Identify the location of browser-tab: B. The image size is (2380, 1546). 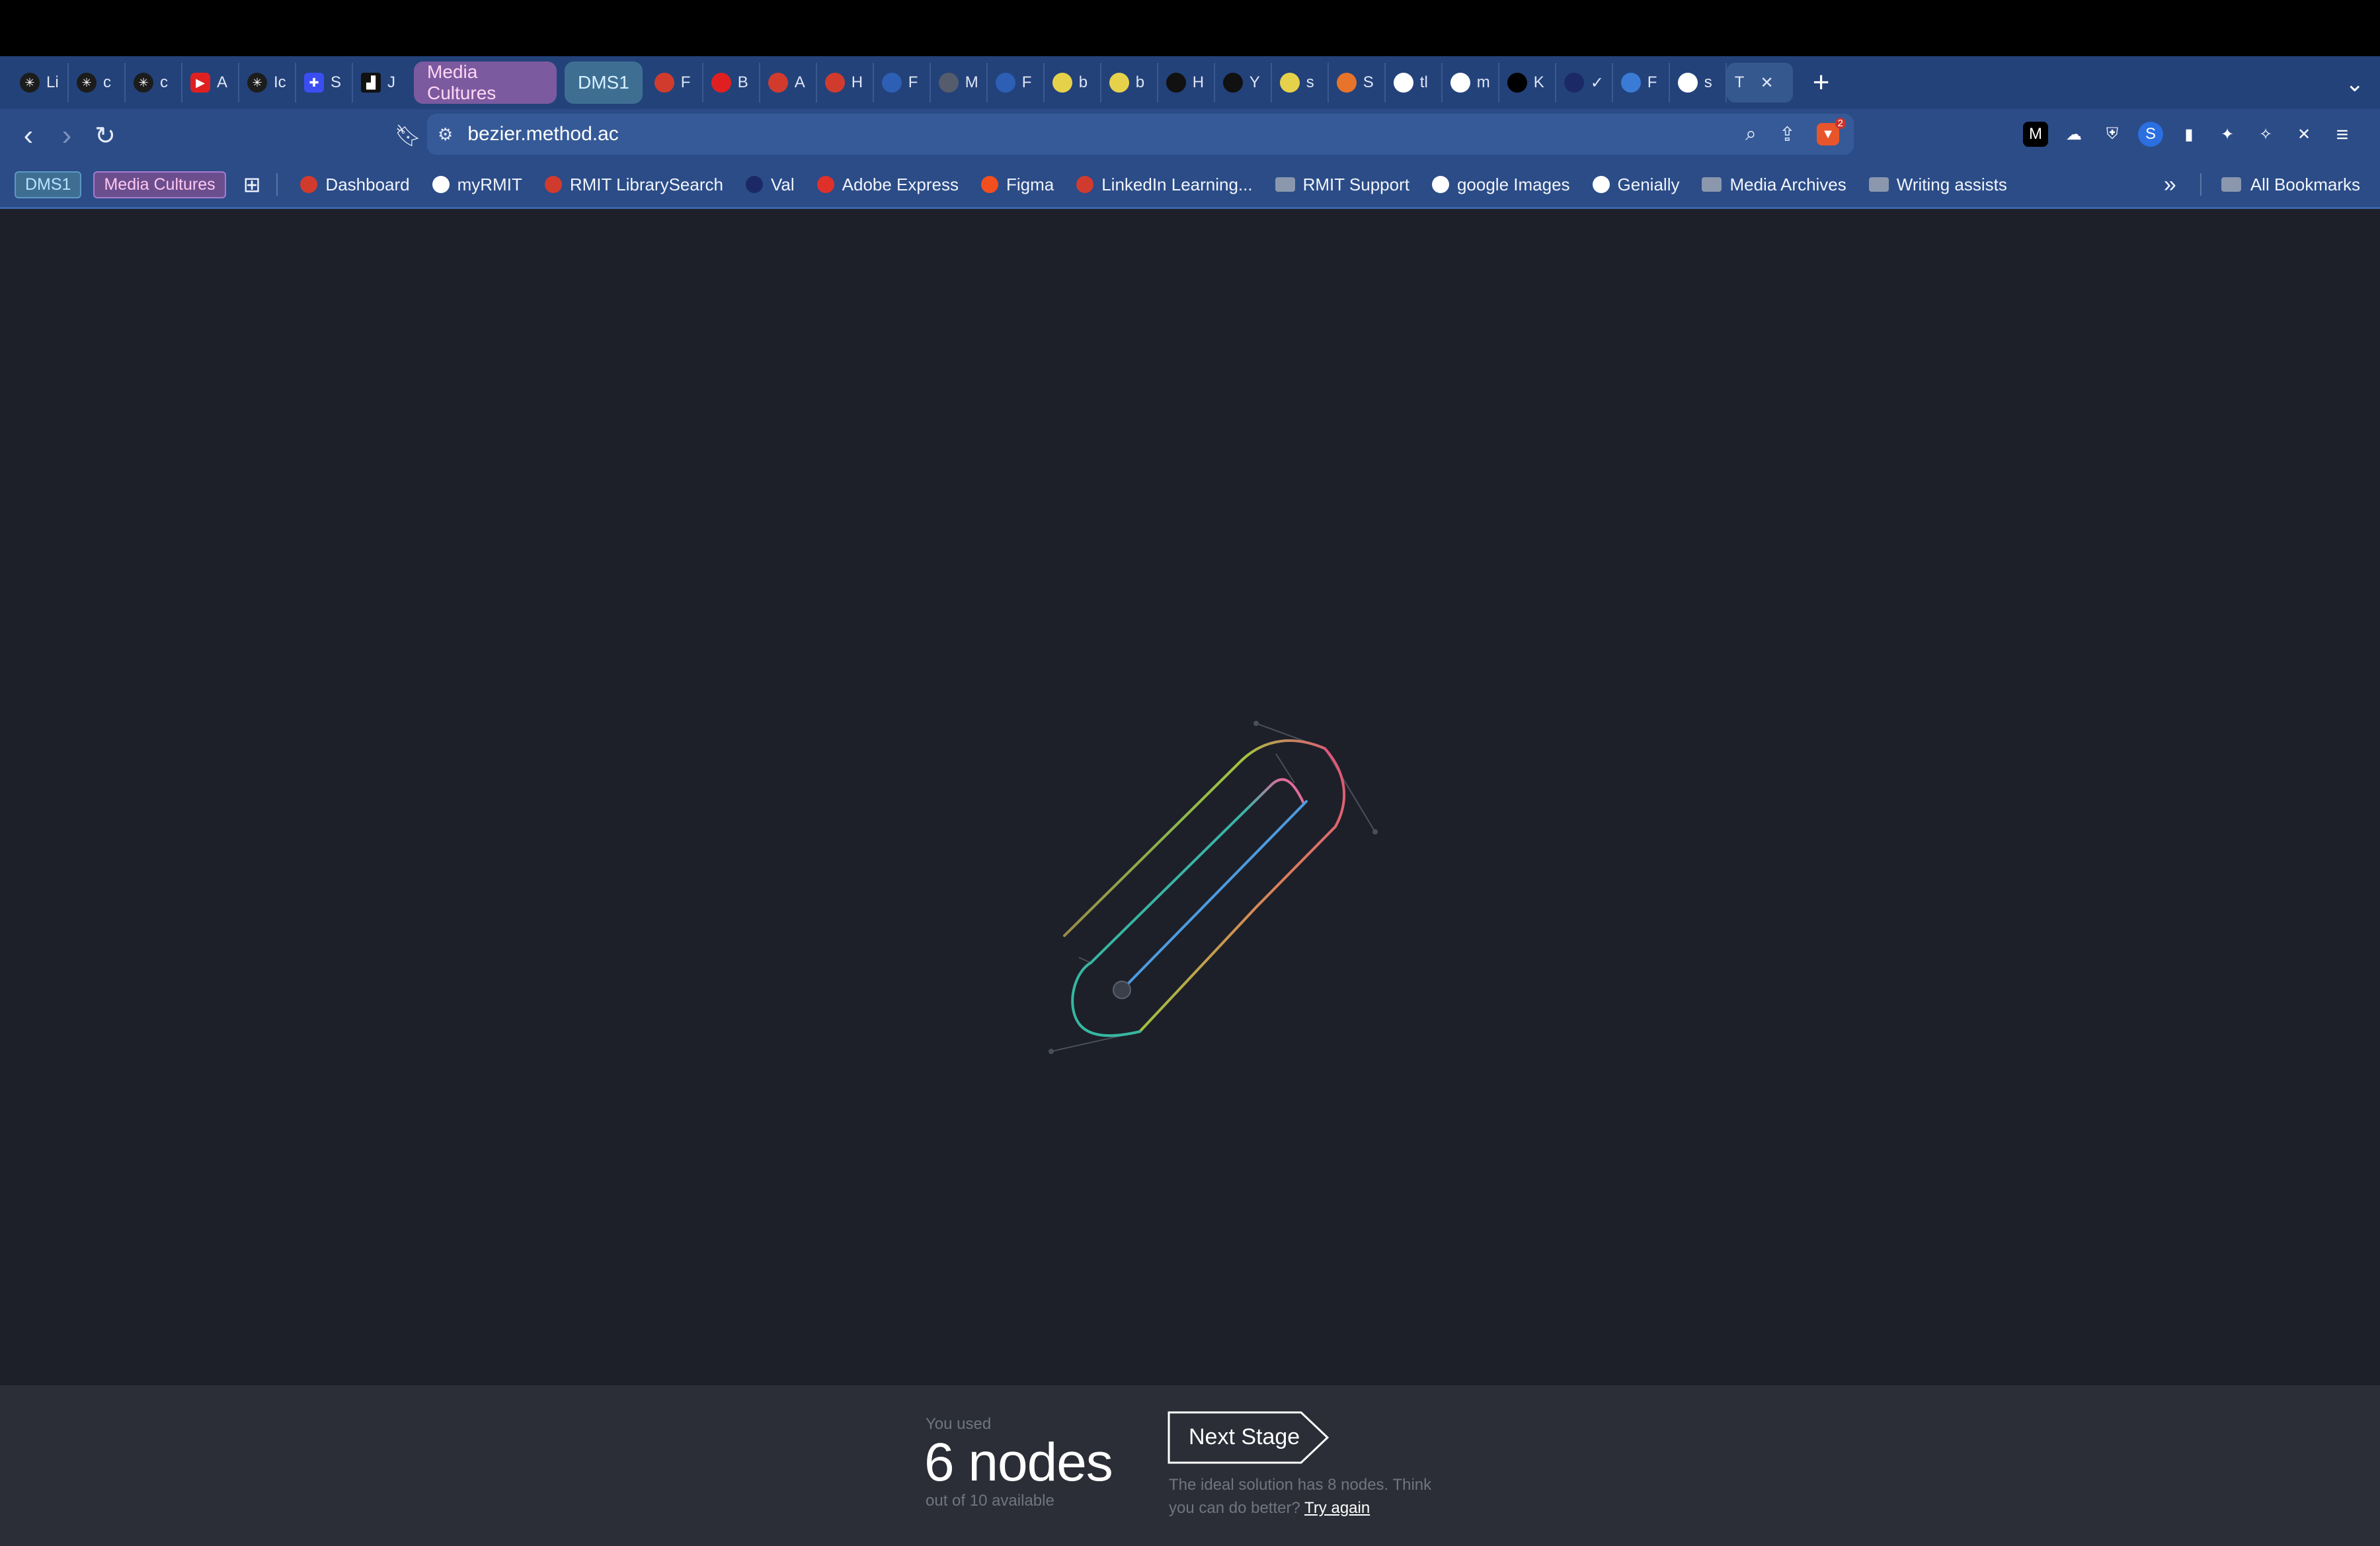
(731, 82).